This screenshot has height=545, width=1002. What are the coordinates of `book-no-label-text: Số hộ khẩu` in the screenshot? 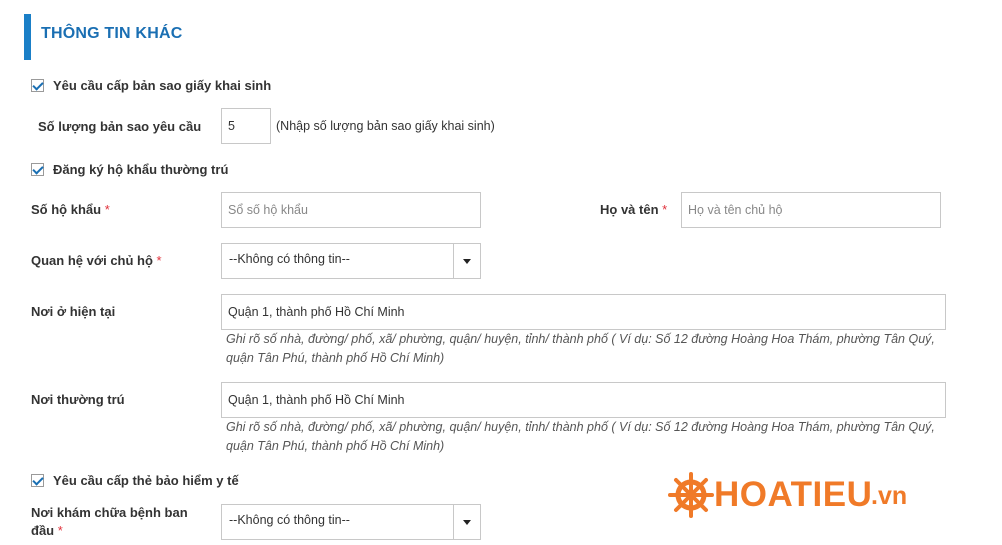 It's located at (66, 209).